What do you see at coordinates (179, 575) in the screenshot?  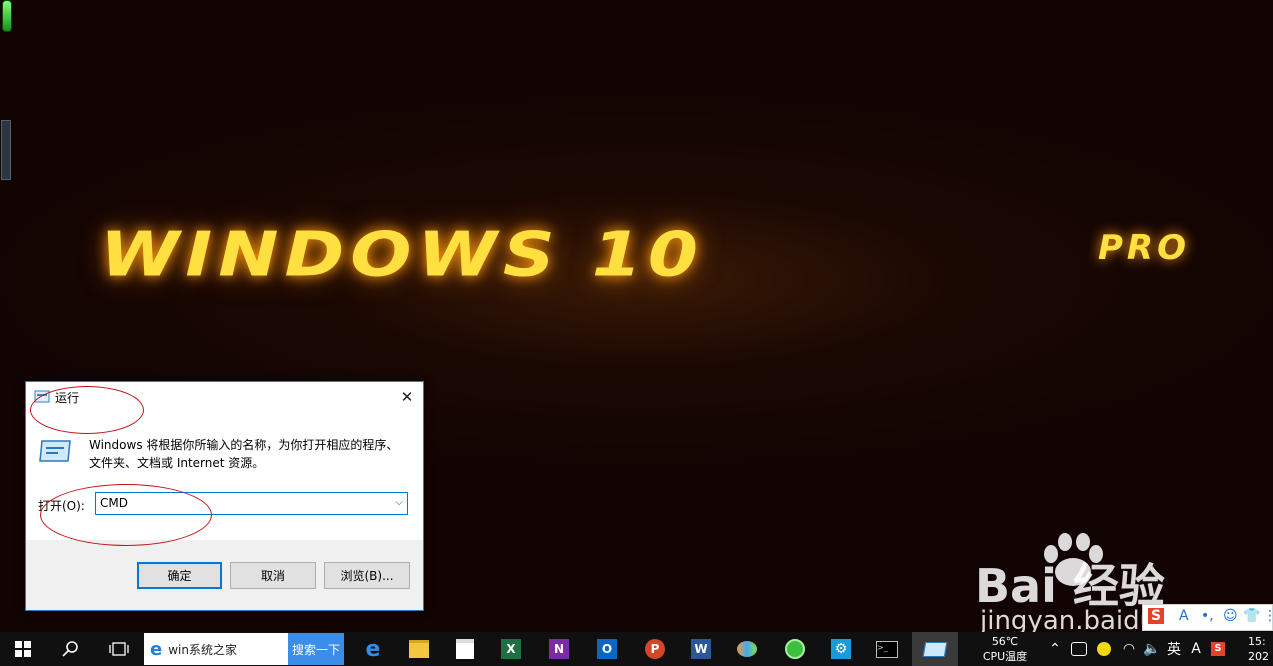 I see `ok-button: 确定` at bounding box center [179, 575].